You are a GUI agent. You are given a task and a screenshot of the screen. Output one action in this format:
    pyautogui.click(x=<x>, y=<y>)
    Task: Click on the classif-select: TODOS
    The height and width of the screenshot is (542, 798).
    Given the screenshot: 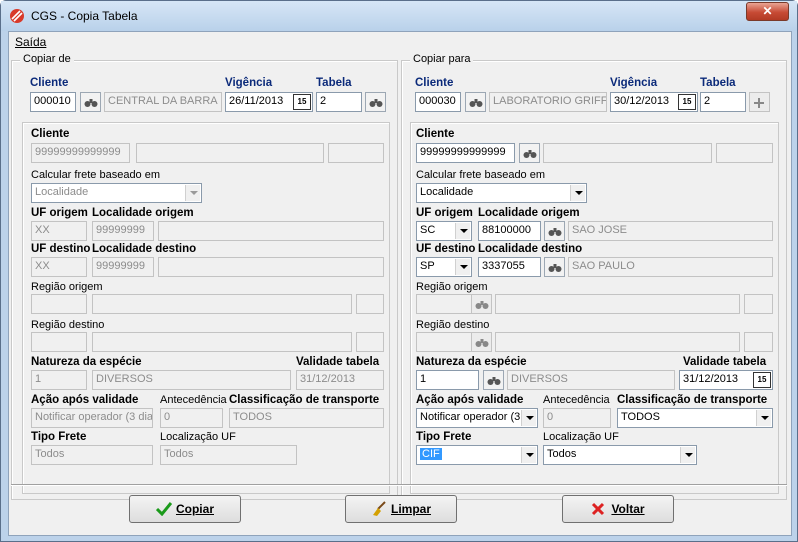 What is the action you would take?
    pyautogui.click(x=695, y=418)
    